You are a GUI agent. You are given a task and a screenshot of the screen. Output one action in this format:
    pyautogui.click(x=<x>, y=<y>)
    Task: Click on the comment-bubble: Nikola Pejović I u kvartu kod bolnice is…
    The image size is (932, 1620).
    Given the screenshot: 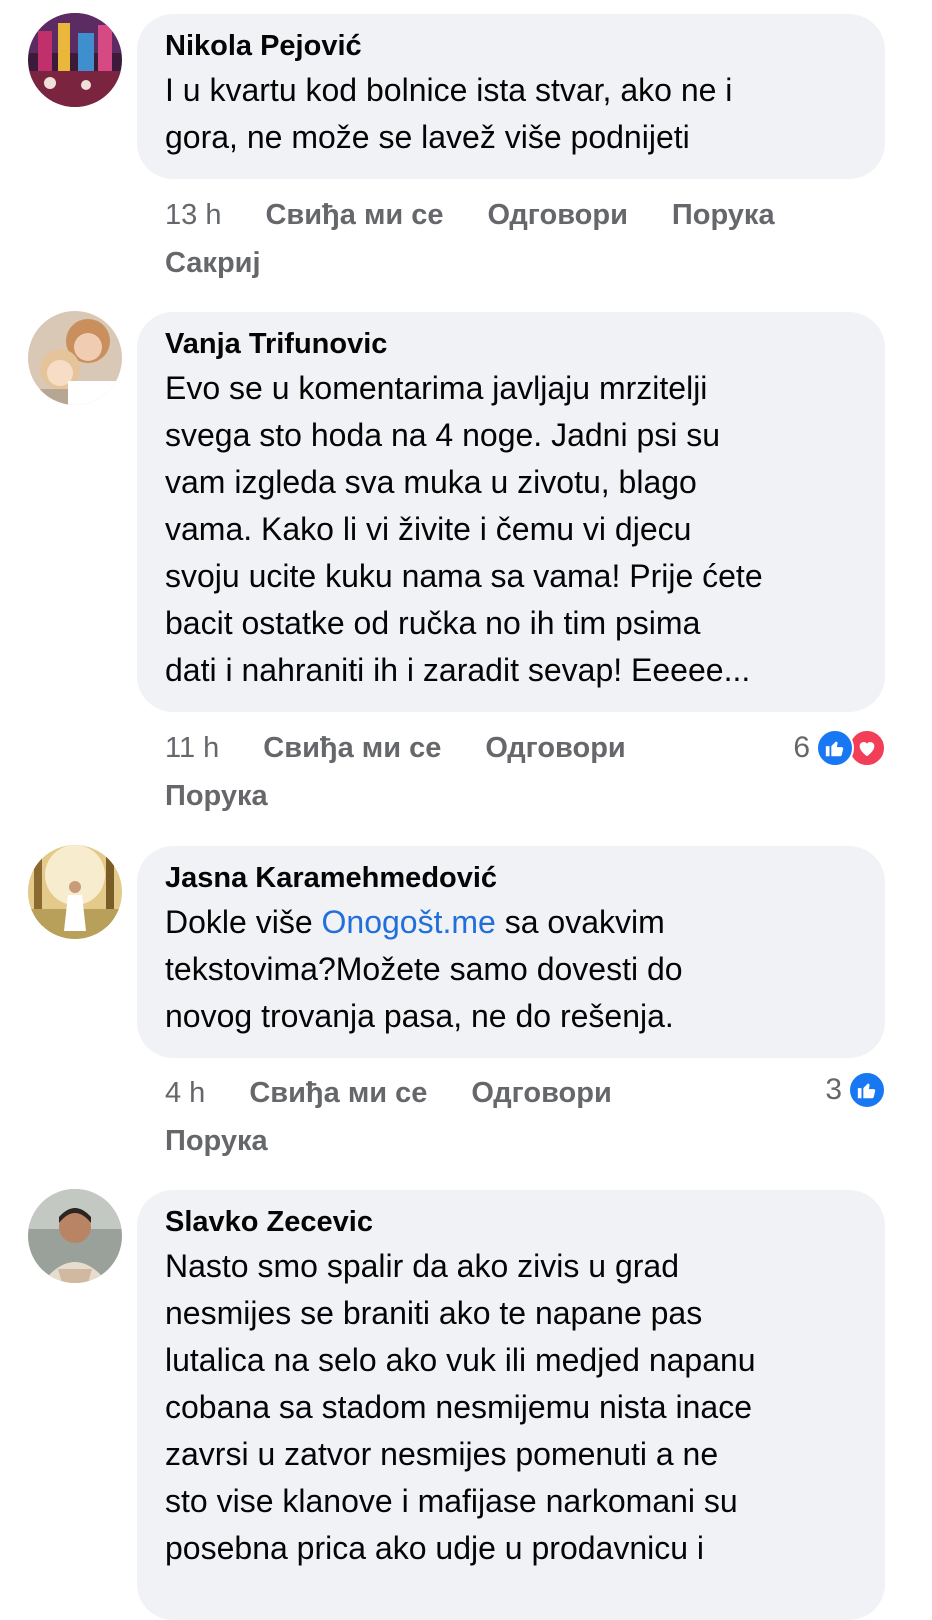 What is the action you would take?
    pyautogui.click(x=511, y=96)
    